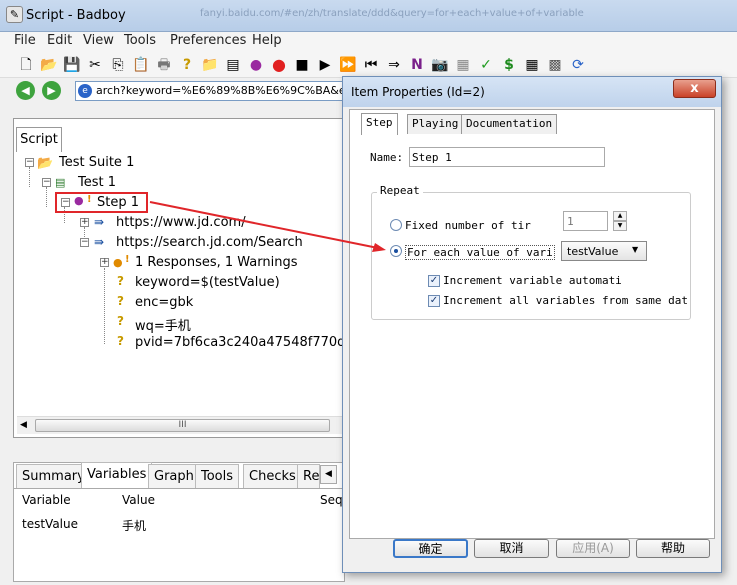 This screenshot has height=585, width=737. What do you see at coordinates (267, 226) in the screenshot?
I see `annotation-arrow` at bounding box center [267, 226].